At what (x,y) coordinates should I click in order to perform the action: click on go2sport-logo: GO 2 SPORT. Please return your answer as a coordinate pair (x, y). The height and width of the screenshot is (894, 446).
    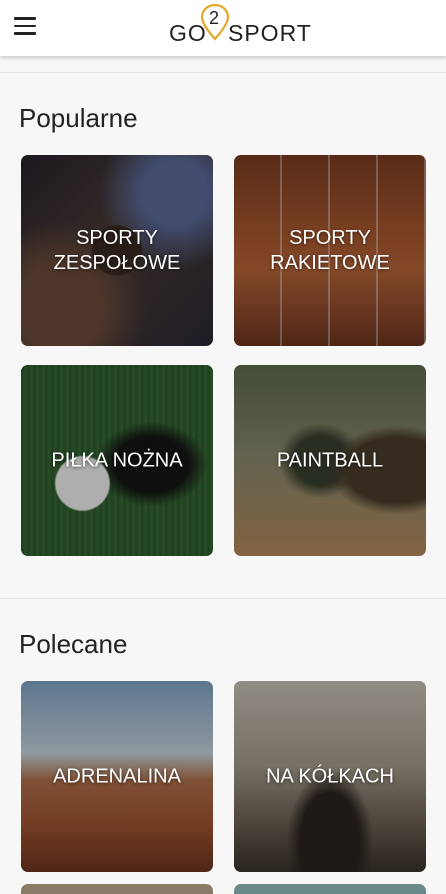
    Looking at the image, I should click on (240, 27).